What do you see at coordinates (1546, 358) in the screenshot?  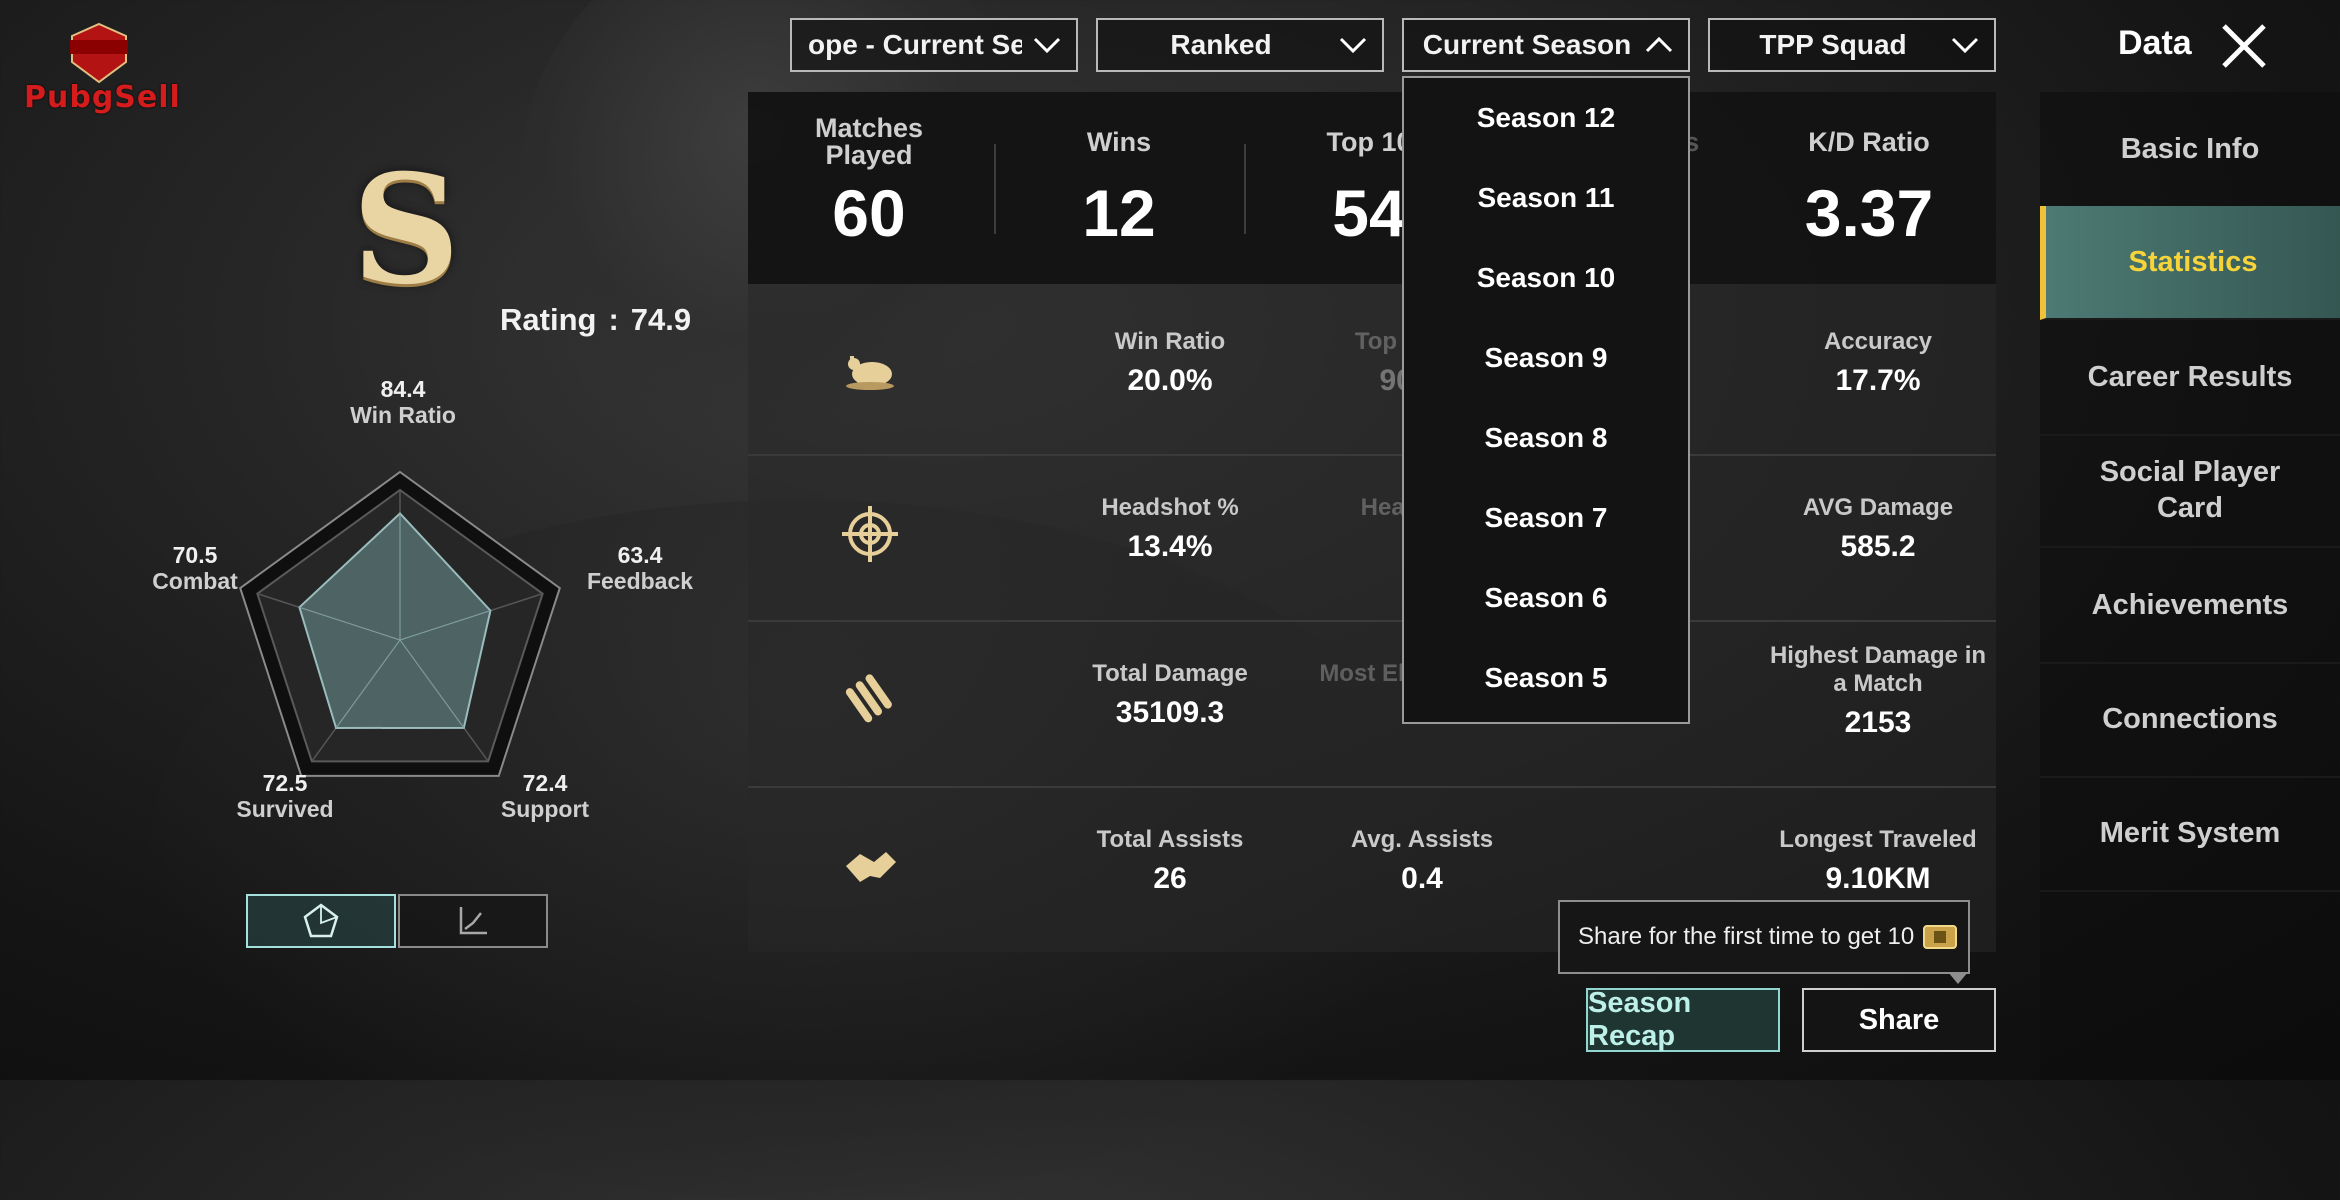 I see `season-option: Season 9` at bounding box center [1546, 358].